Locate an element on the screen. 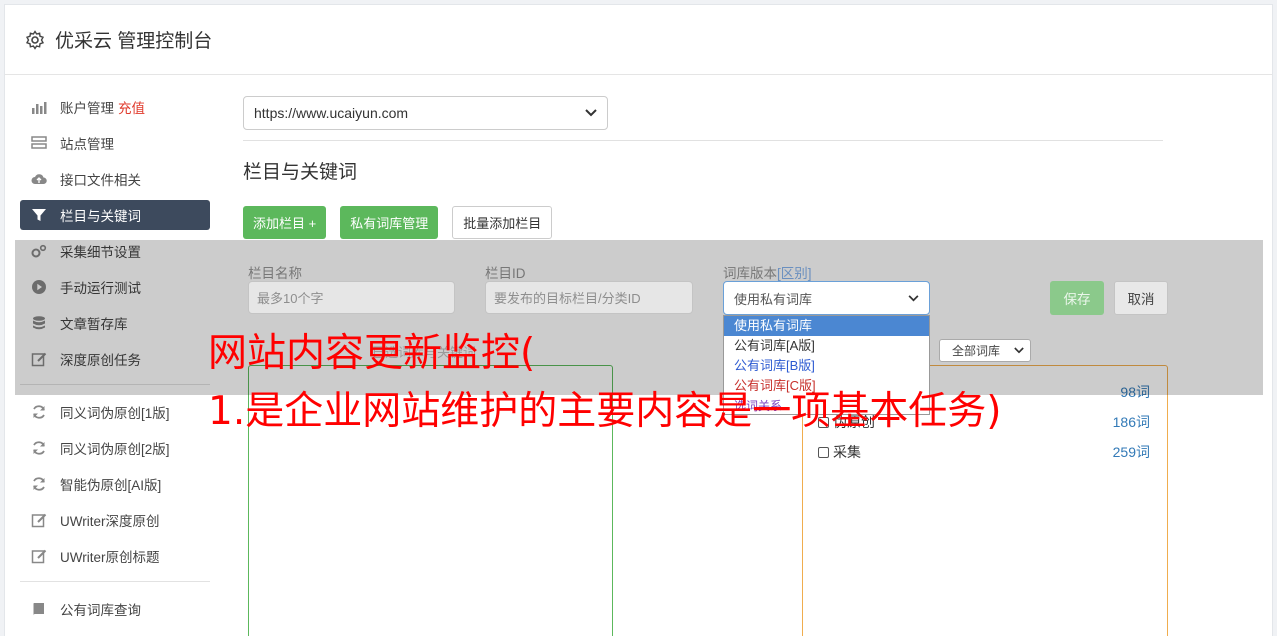 Image resolution: width=1277 pixels, height=636 pixels. annotation-line-2: 1.是企业网站维护的主要内容是一项基本任务) is located at coordinates (605, 411).